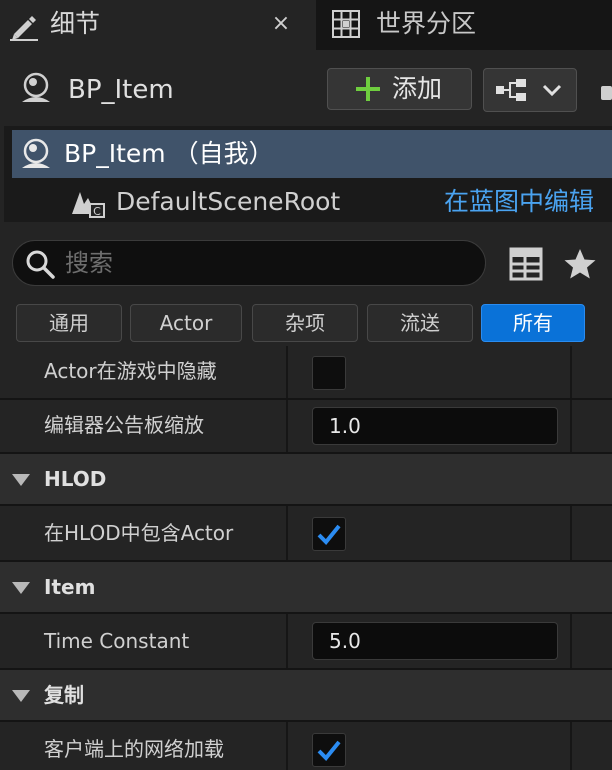  I want to click on add-component-button: 添加, so click(399, 89).